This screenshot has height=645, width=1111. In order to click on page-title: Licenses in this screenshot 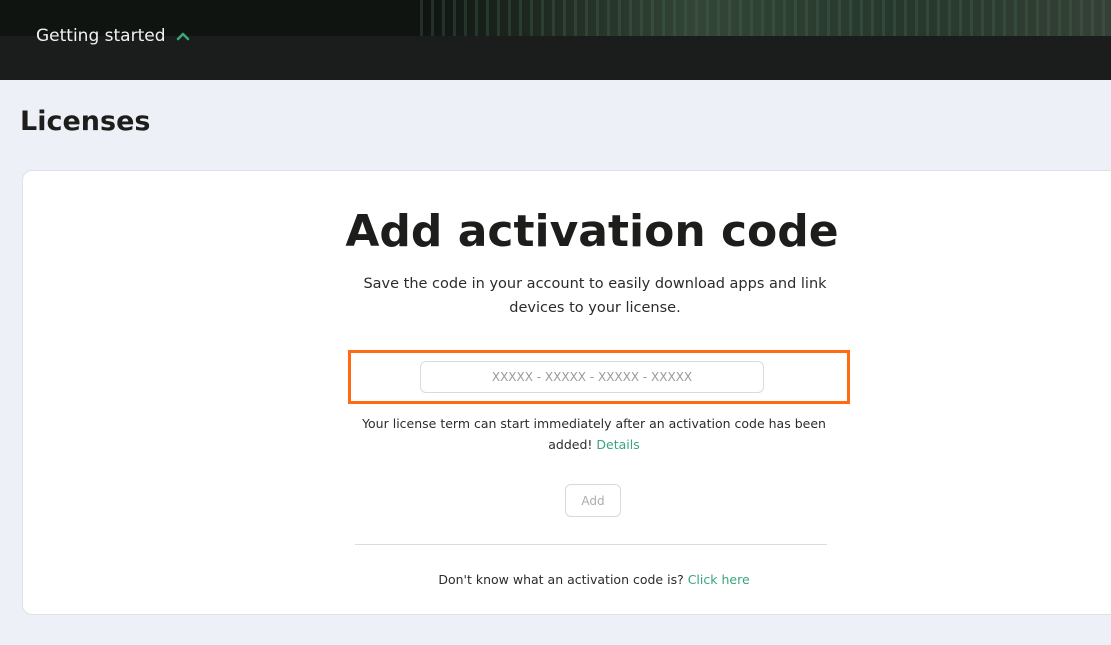, I will do `click(85, 121)`.